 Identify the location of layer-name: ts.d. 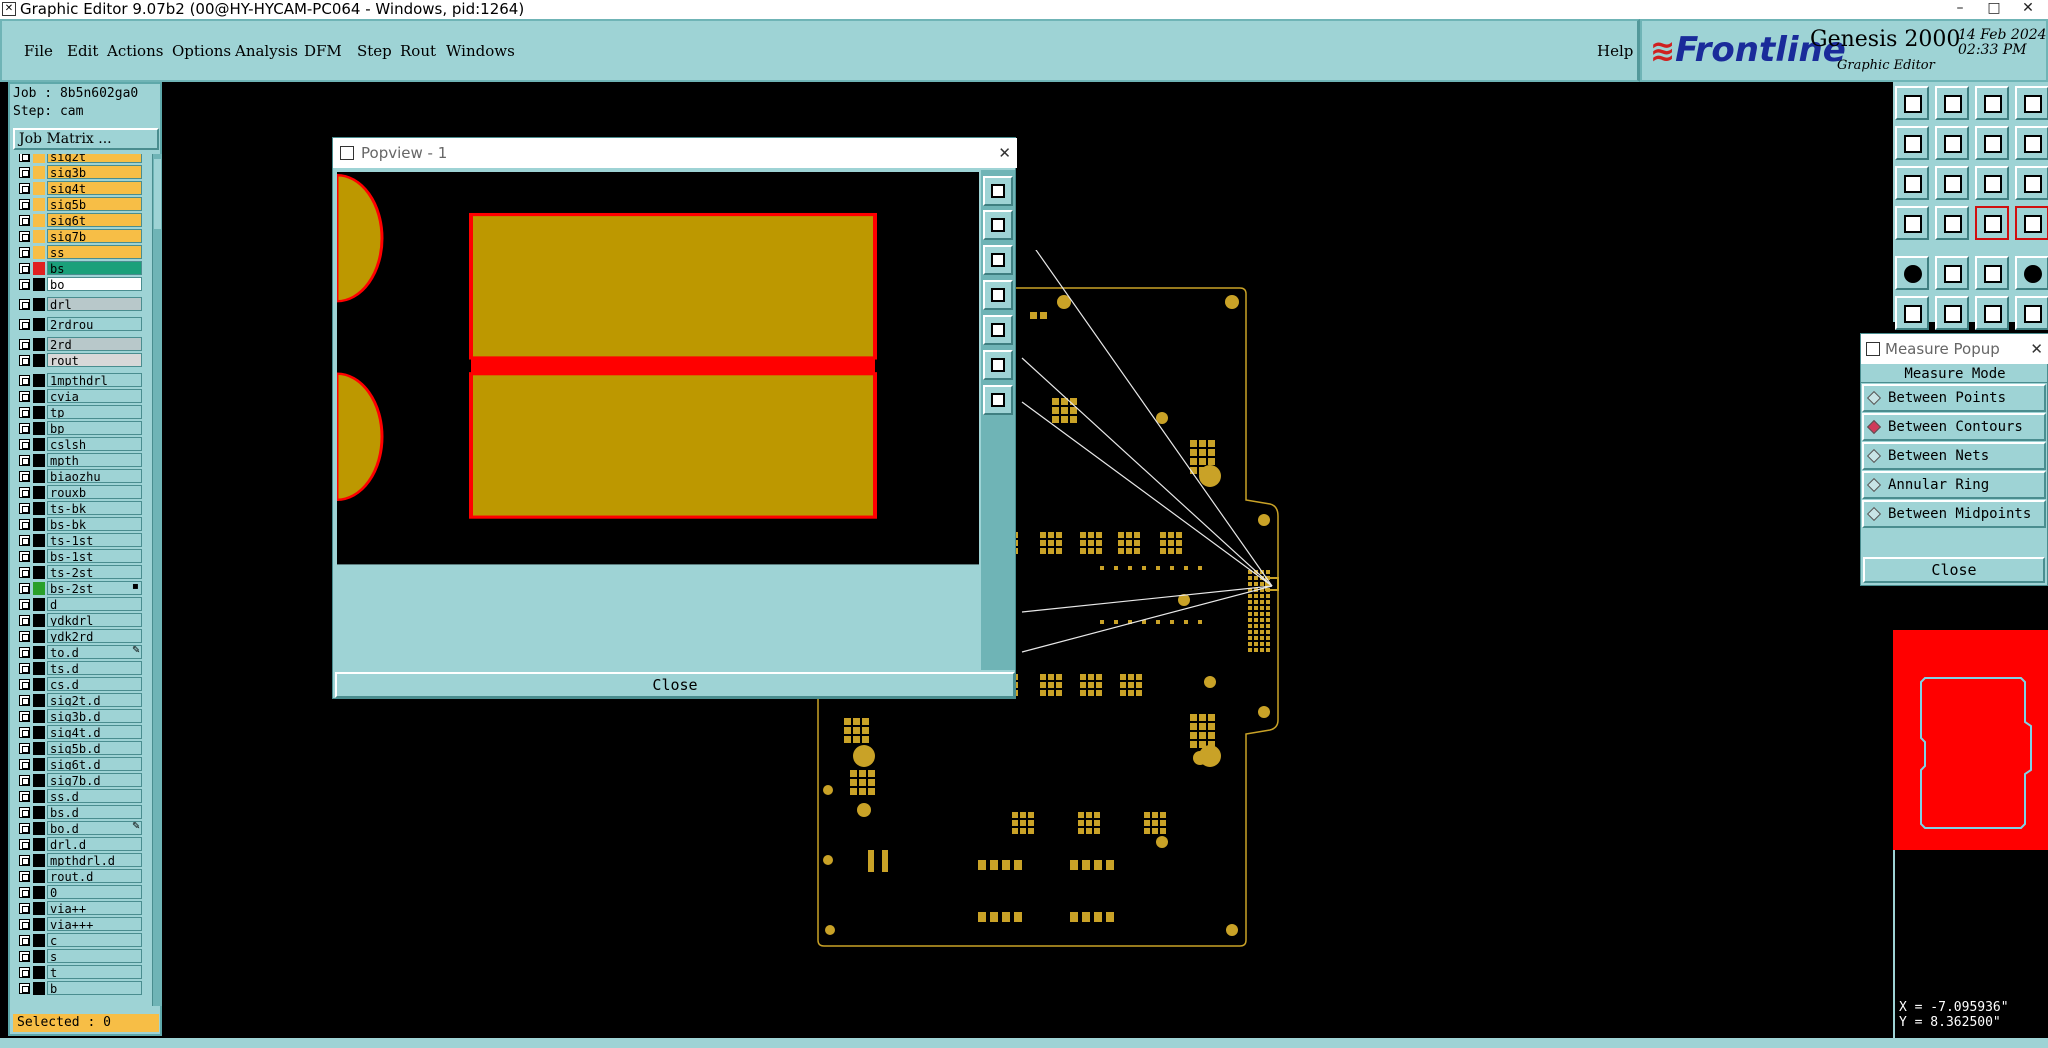
(94, 668).